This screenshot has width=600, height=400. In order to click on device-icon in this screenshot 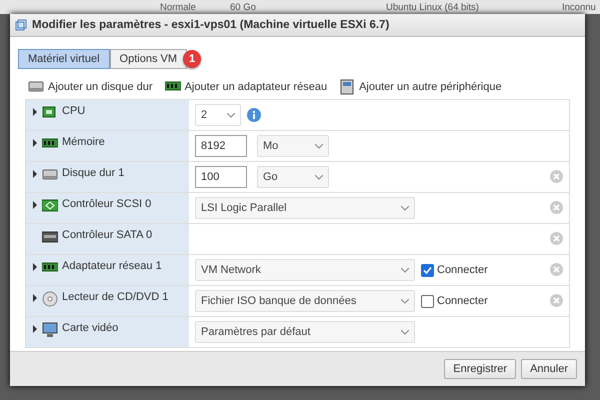, I will do `click(347, 87)`.